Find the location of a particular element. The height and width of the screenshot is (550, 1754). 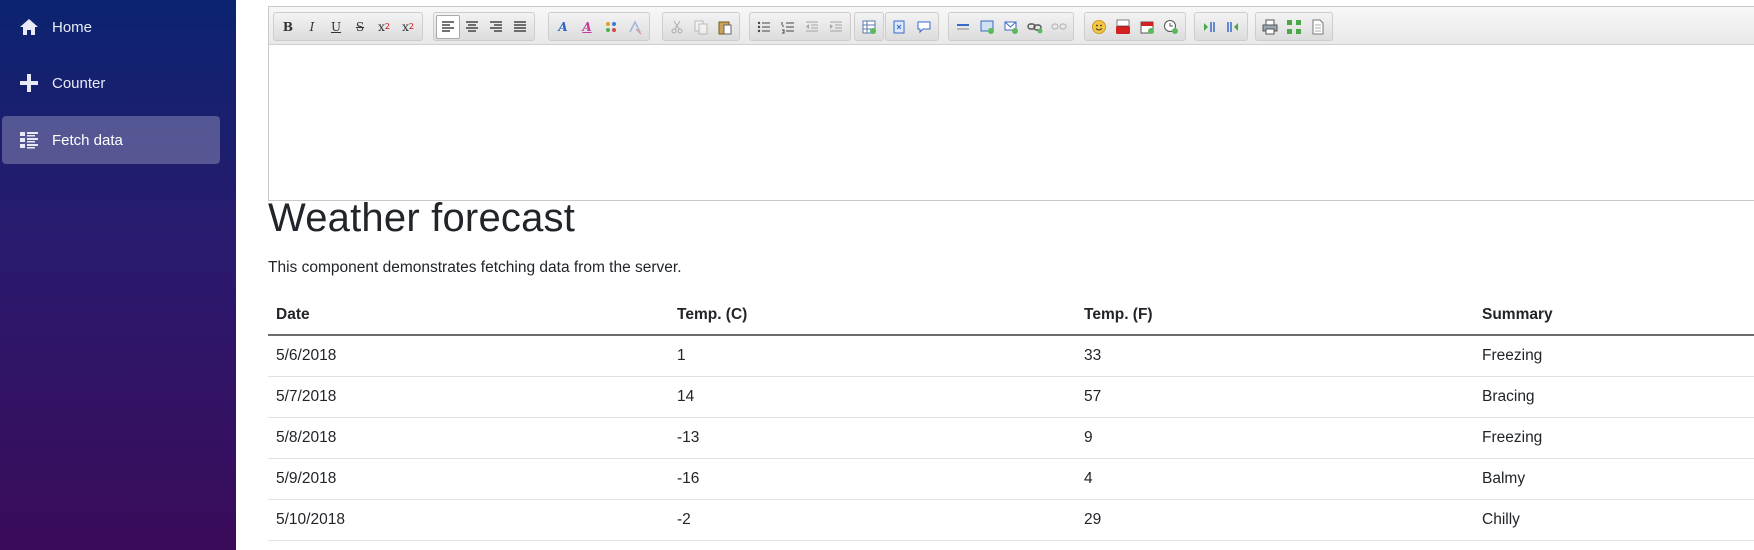

nav-label: Home is located at coordinates (72, 27).